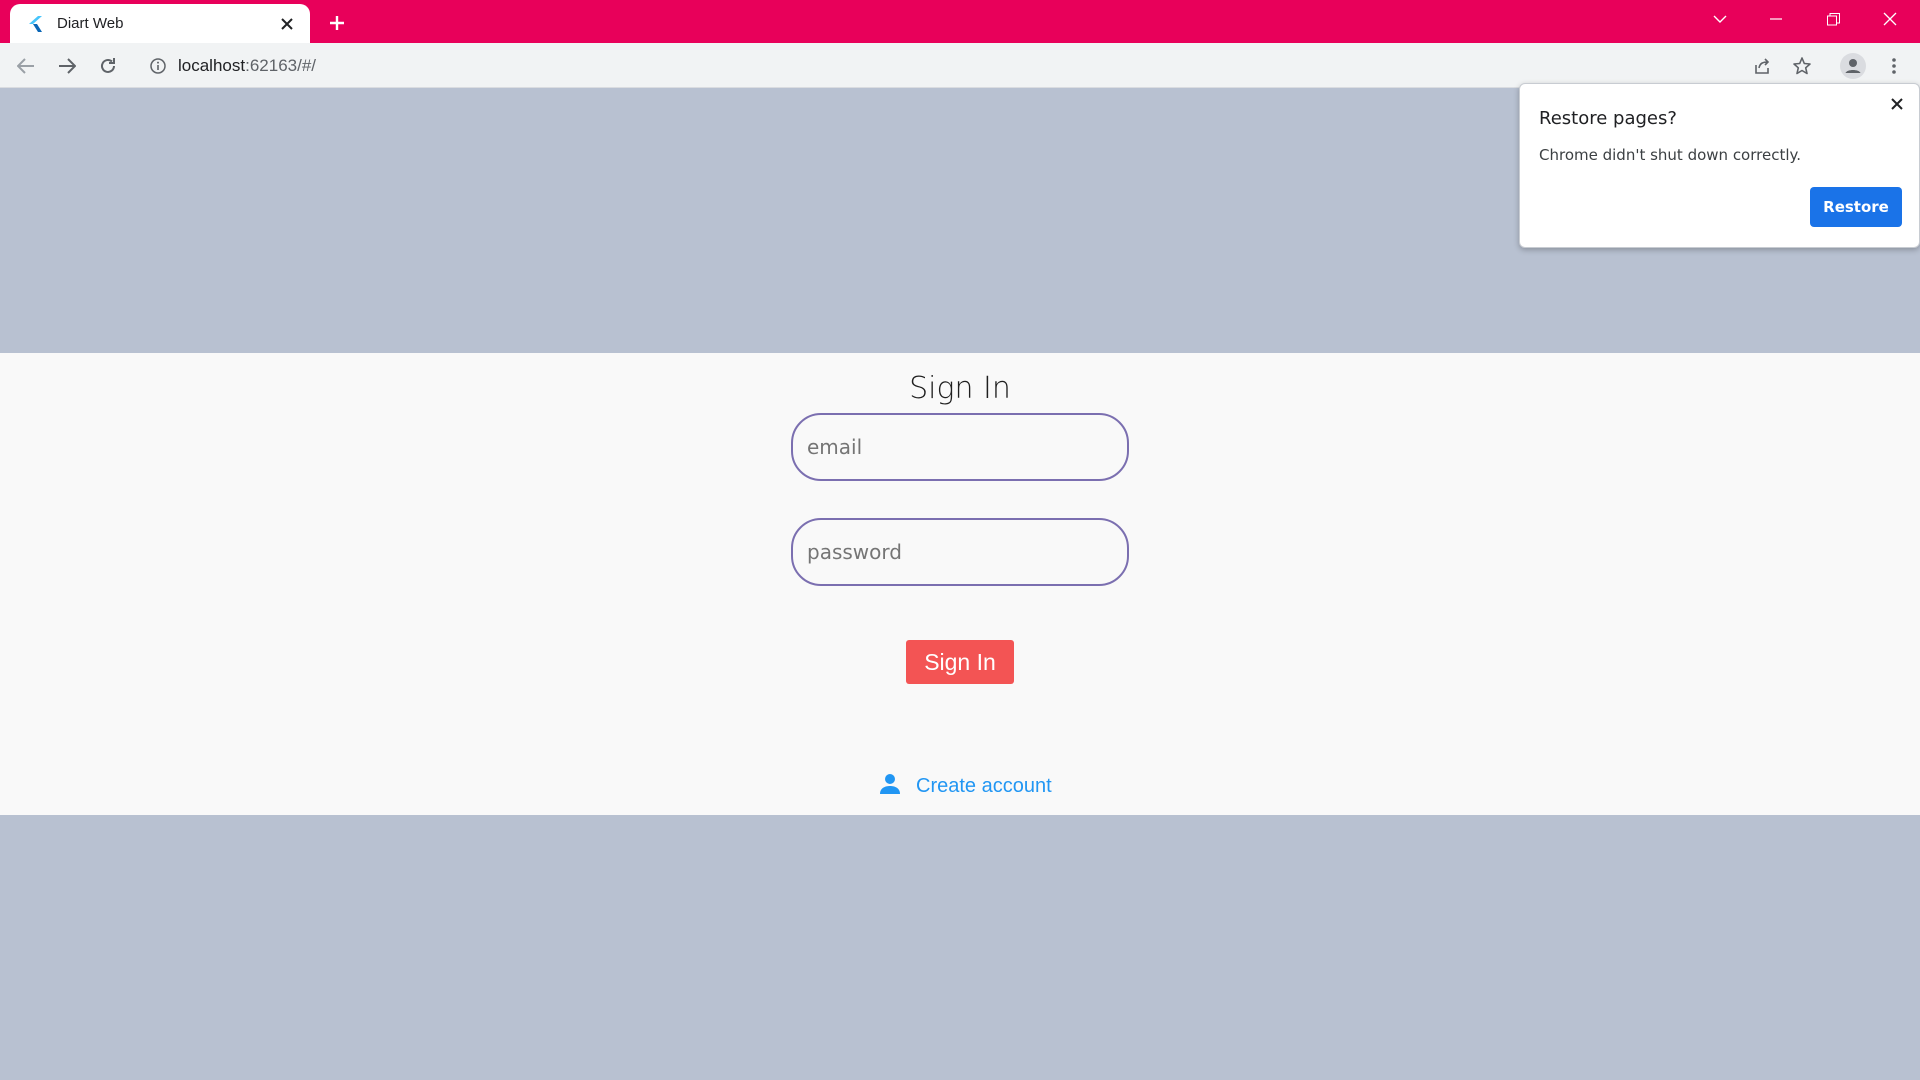 The image size is (1920, 1080). Describe the element at coordinates (158, 66) in the screenshot. I see `site-info-icon` at that location.